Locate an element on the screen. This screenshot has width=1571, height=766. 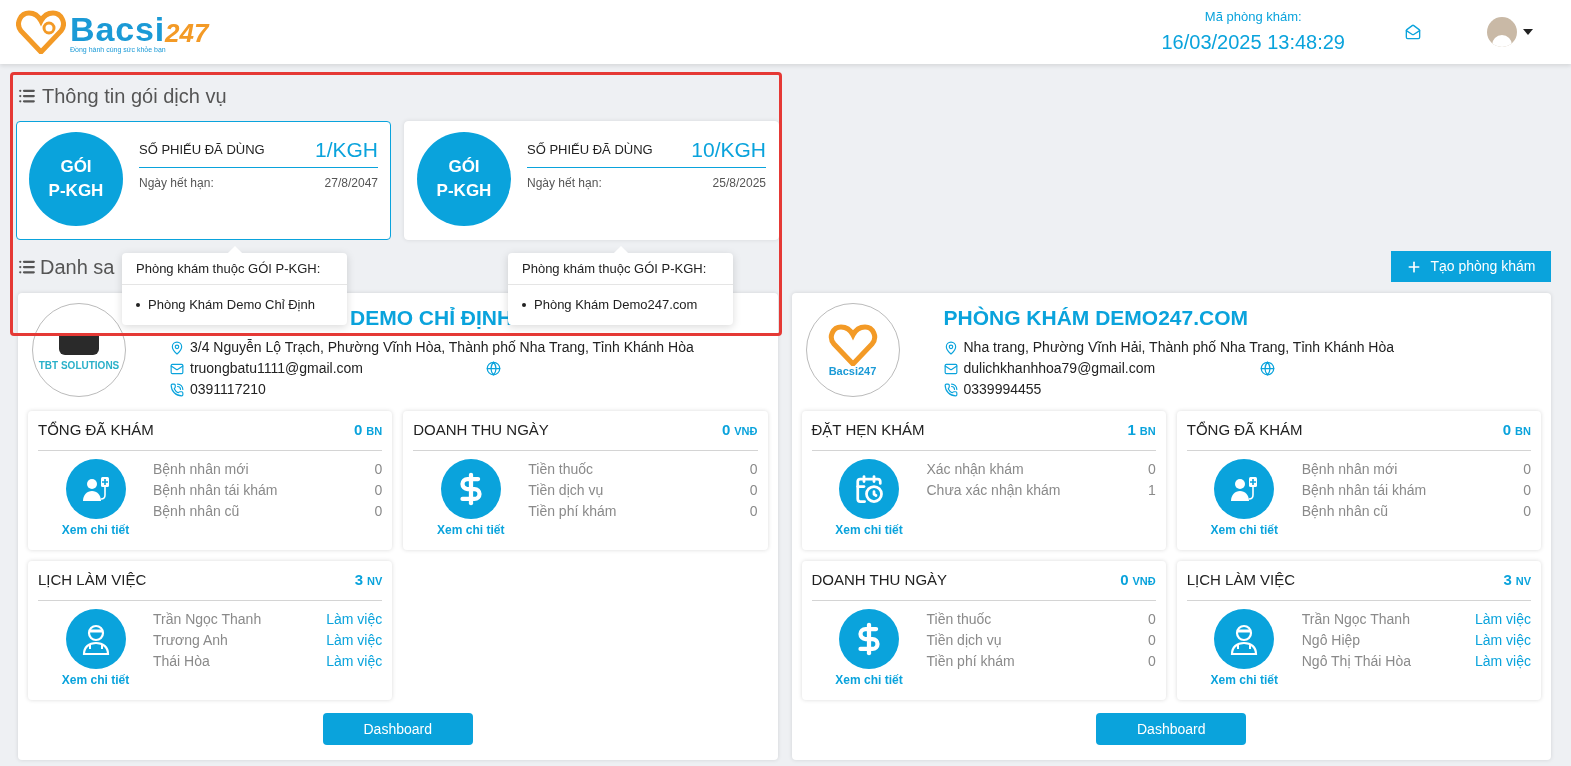
list-icon is located at coordinates (27, 96).